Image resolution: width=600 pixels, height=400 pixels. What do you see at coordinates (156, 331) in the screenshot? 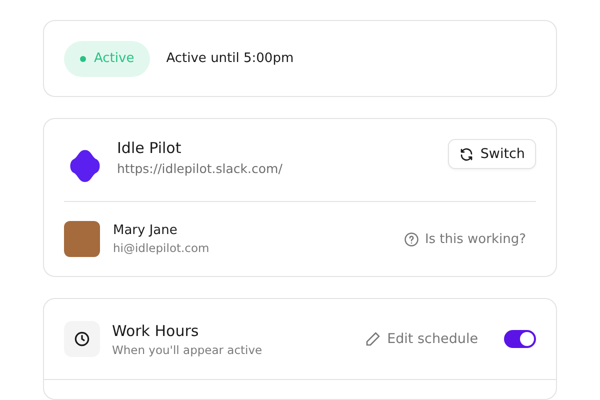
I see `work-hours-title: Work Hours` at bounding box center [156, 331].